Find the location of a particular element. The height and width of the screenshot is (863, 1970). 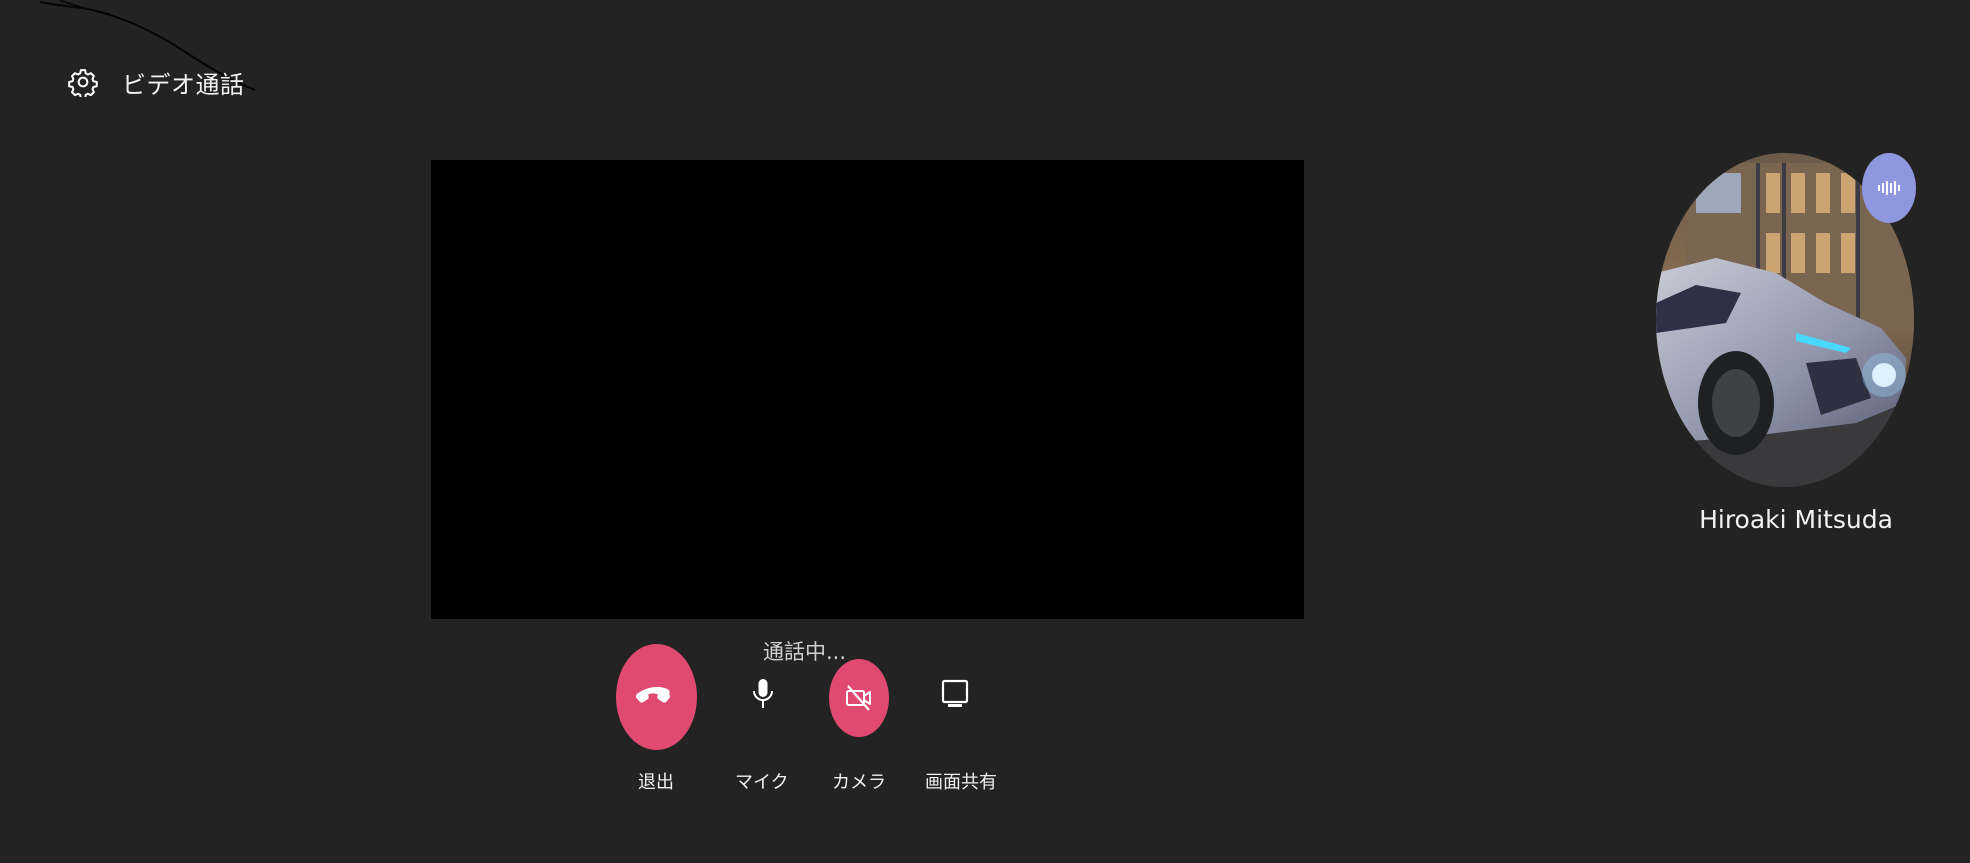

camera-off-icon is located at coordinates (858, 698).